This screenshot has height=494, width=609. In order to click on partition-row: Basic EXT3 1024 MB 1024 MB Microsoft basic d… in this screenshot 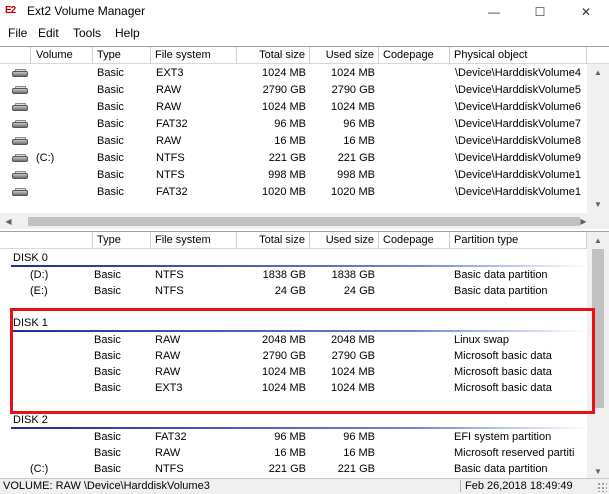, I will do `click(304, 388)`.